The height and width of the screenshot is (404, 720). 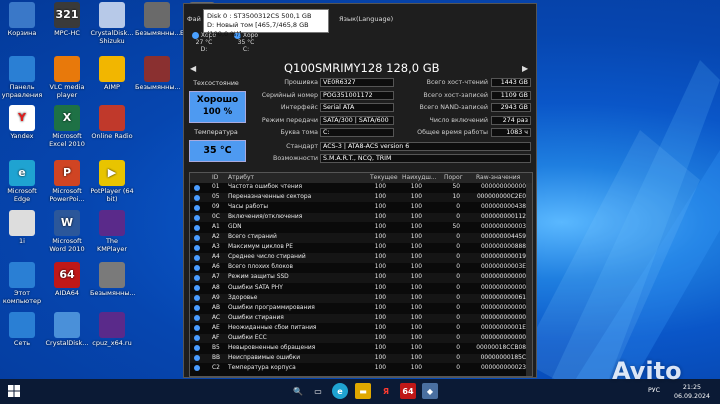 I want to click on desktop-icon-label: Корзина, so click(x=22, y=33).